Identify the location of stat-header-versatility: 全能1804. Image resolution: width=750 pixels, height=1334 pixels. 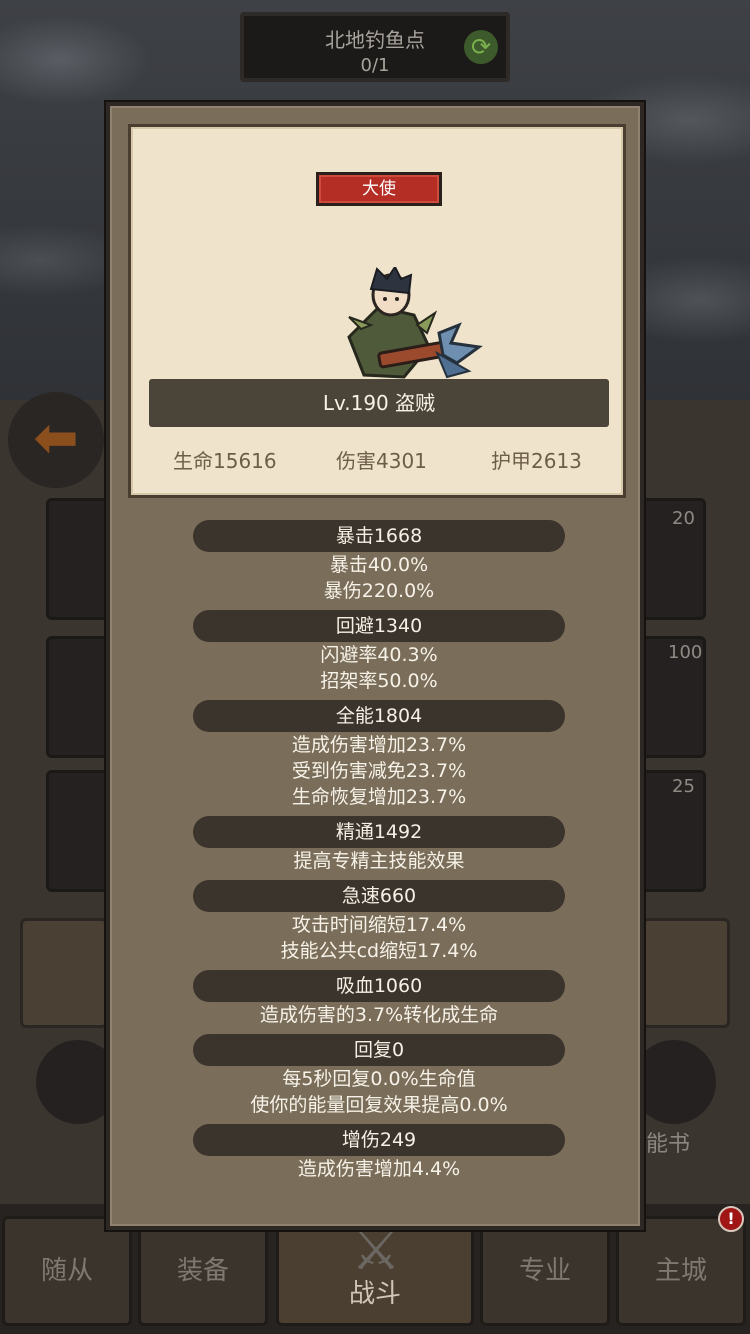
(379, 716).